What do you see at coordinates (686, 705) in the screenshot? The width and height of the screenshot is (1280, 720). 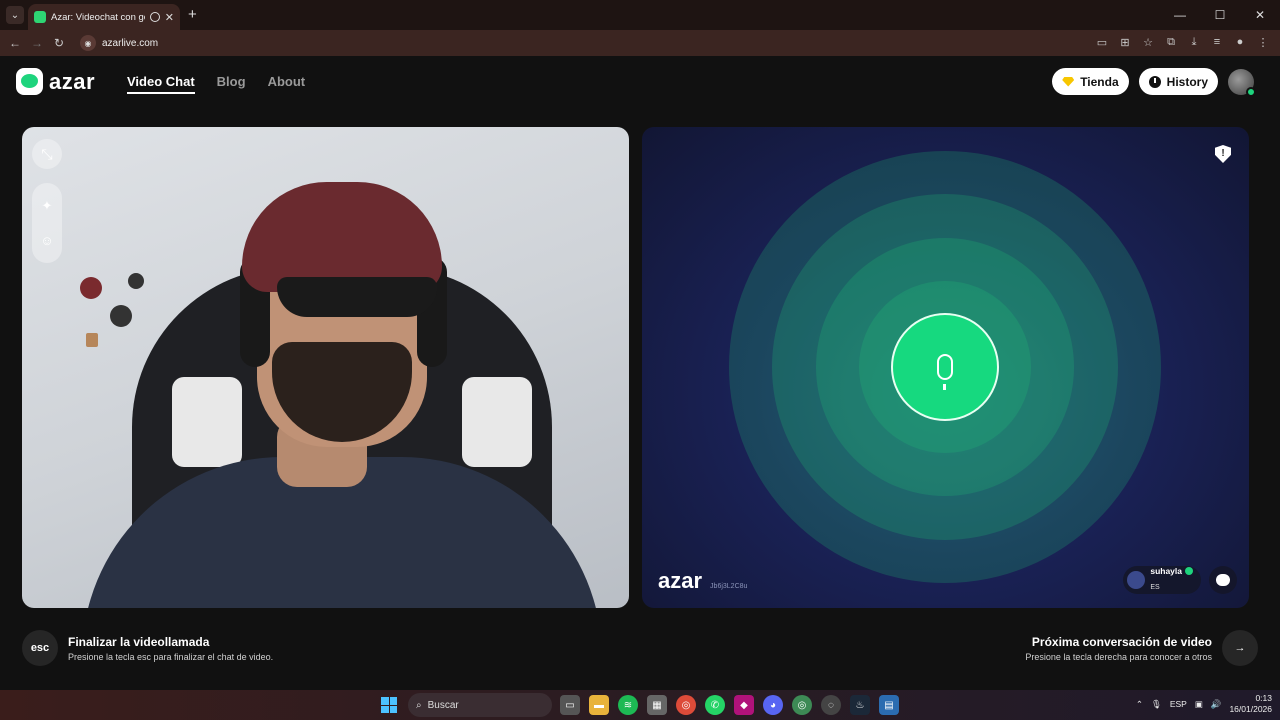 I see `chrome-icon: ◎` at bounding box center [686, 705].